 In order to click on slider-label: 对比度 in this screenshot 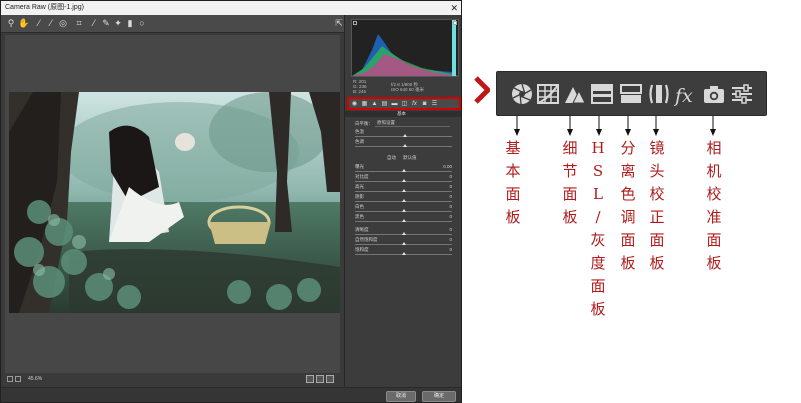, I will do `click(362, 176)`.